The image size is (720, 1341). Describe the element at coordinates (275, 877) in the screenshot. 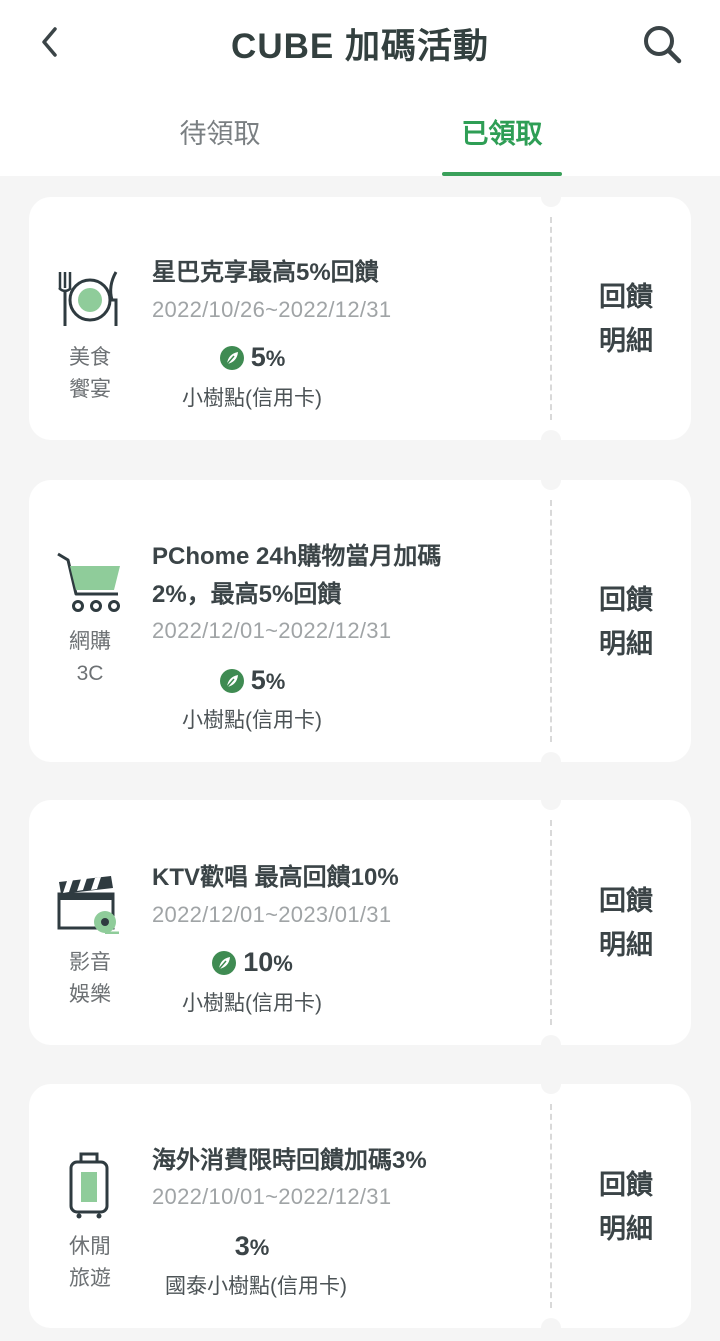

I see `offer-title: KTV歡唱 最高回饋10%` at that location.